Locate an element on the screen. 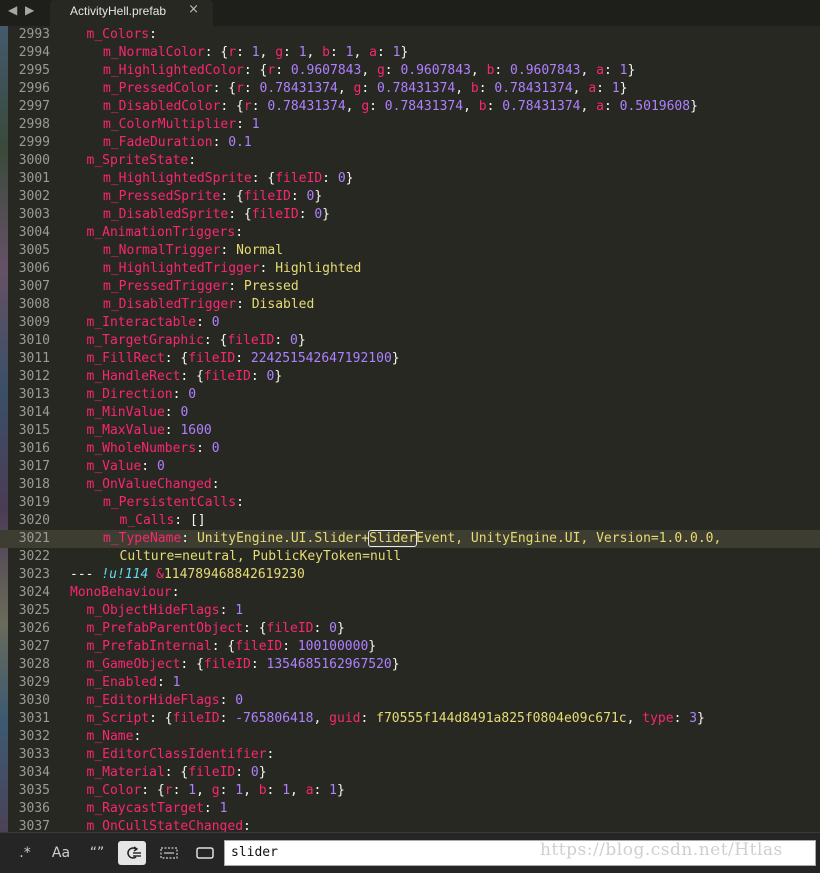  code-line: 3023 --- !u!114 &114789468842619230 is located at coordinates (410, 575).